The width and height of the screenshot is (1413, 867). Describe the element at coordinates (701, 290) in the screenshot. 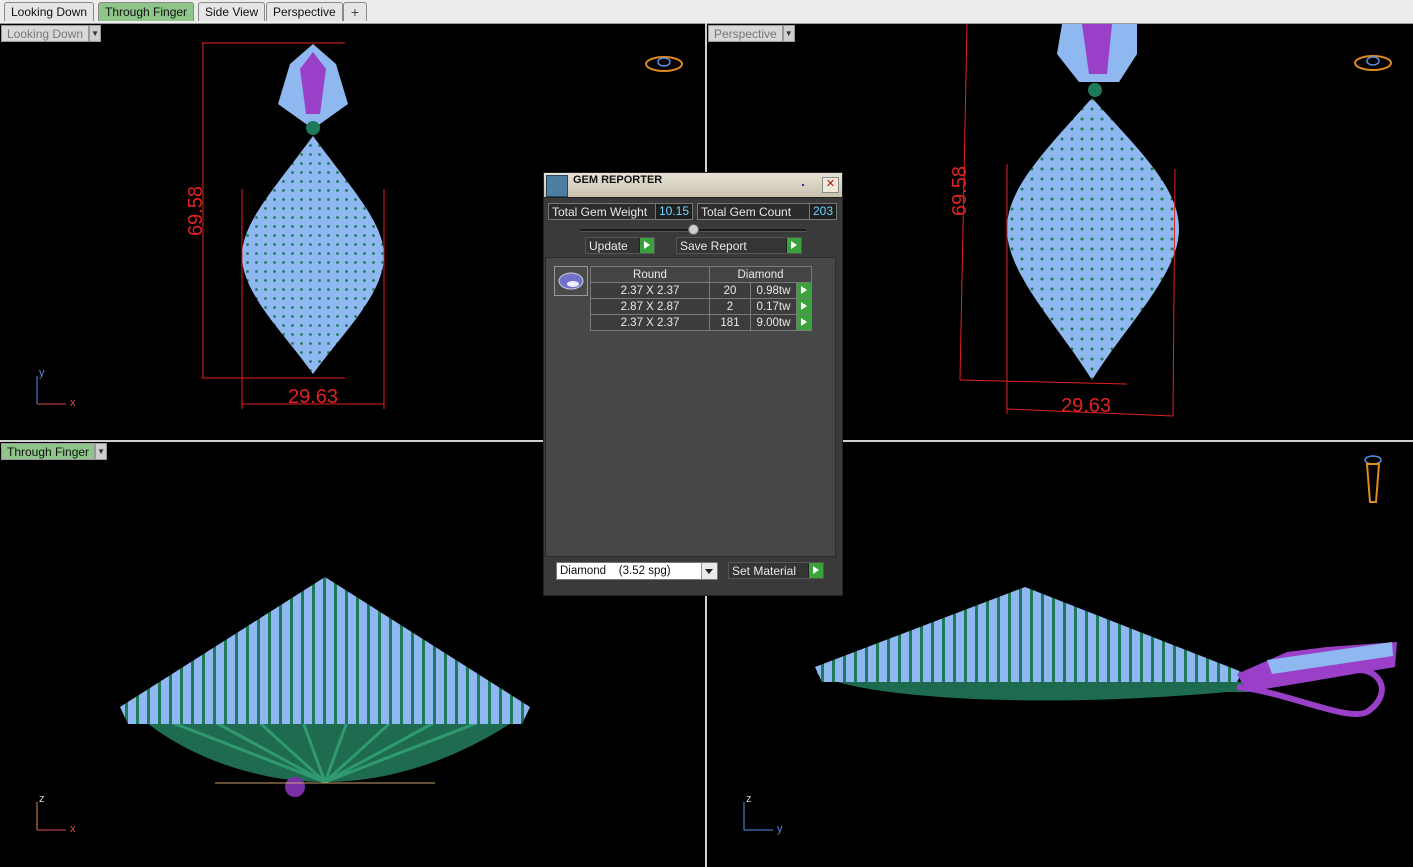

I see `table-row: 2.37 X 2.37 20 0.98tw` at that location.